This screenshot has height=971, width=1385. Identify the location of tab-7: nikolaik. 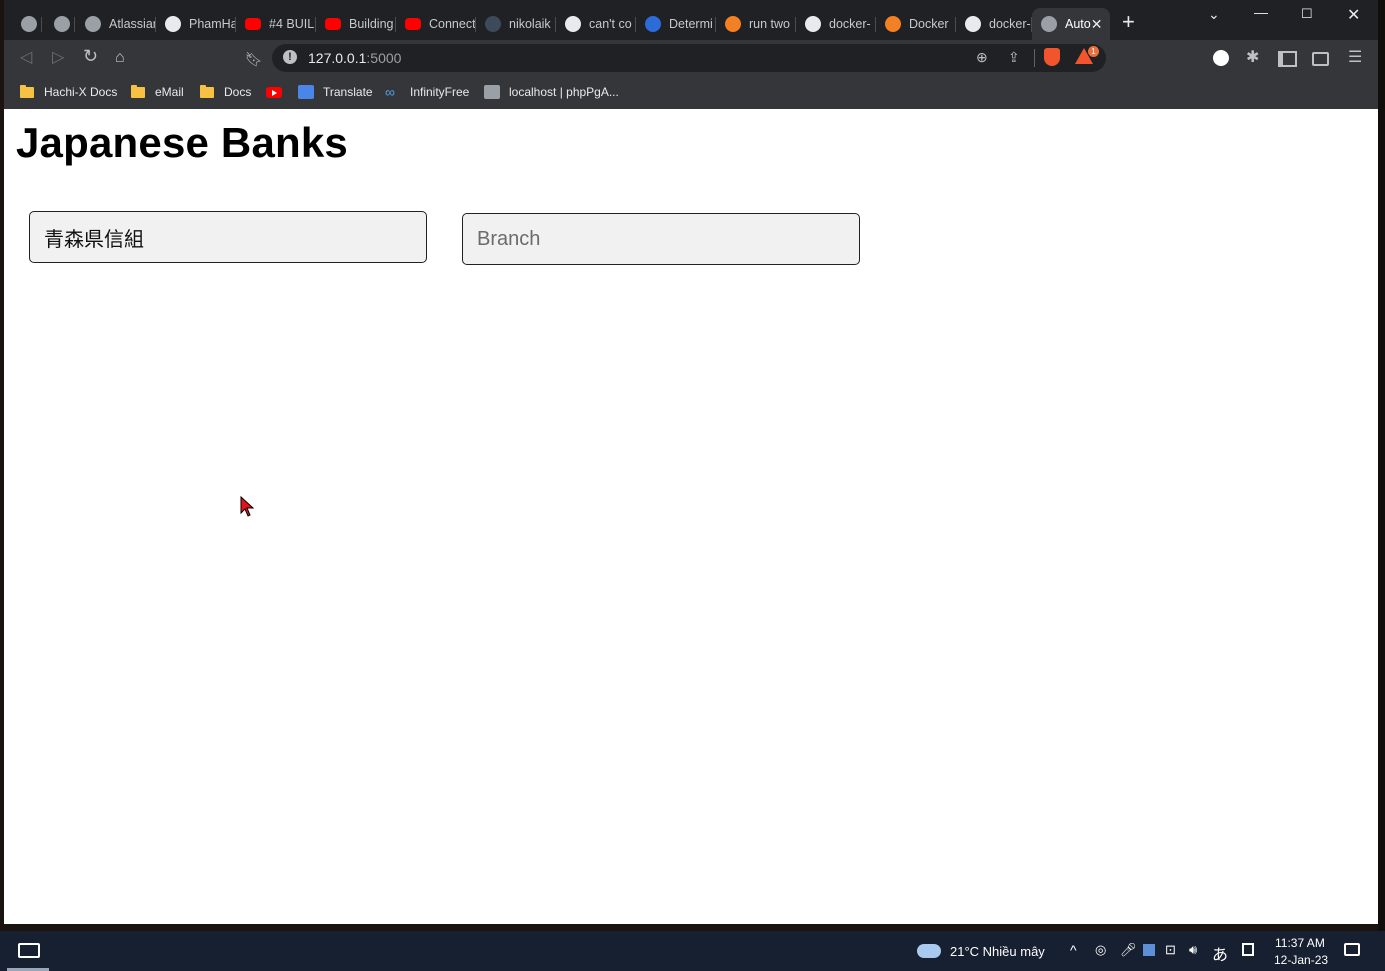
(516, 24).